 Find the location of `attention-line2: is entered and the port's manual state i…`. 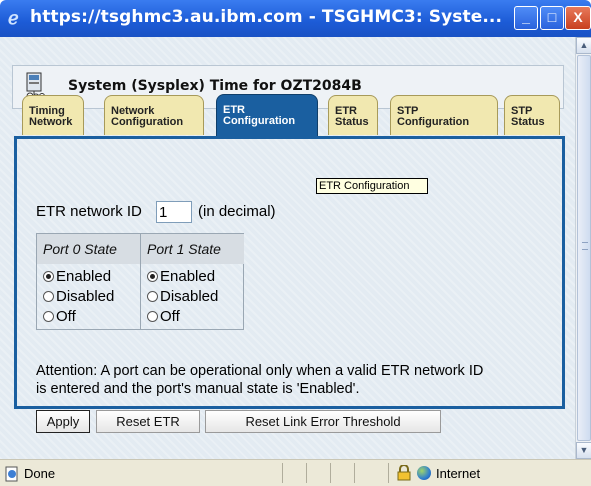

attention-line2: is entered and the port's manual state i… is located at coordinates (198, 389).